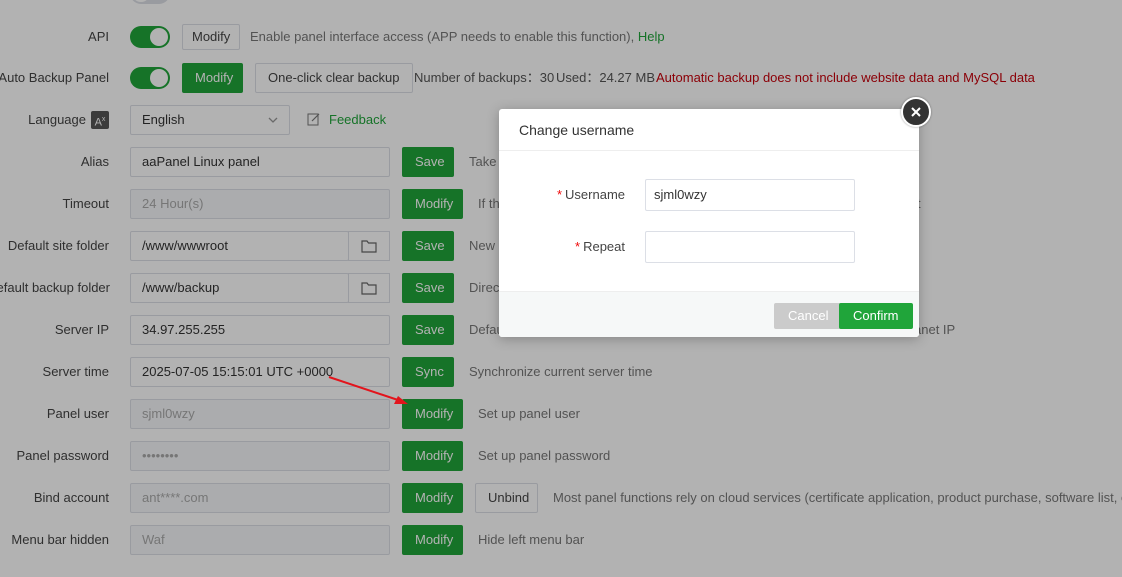  What do you see at coordinates (709, 314) in the screenshot?
I see `dialog-footer: Cancel Confirm` at bounding box center [709, 314].